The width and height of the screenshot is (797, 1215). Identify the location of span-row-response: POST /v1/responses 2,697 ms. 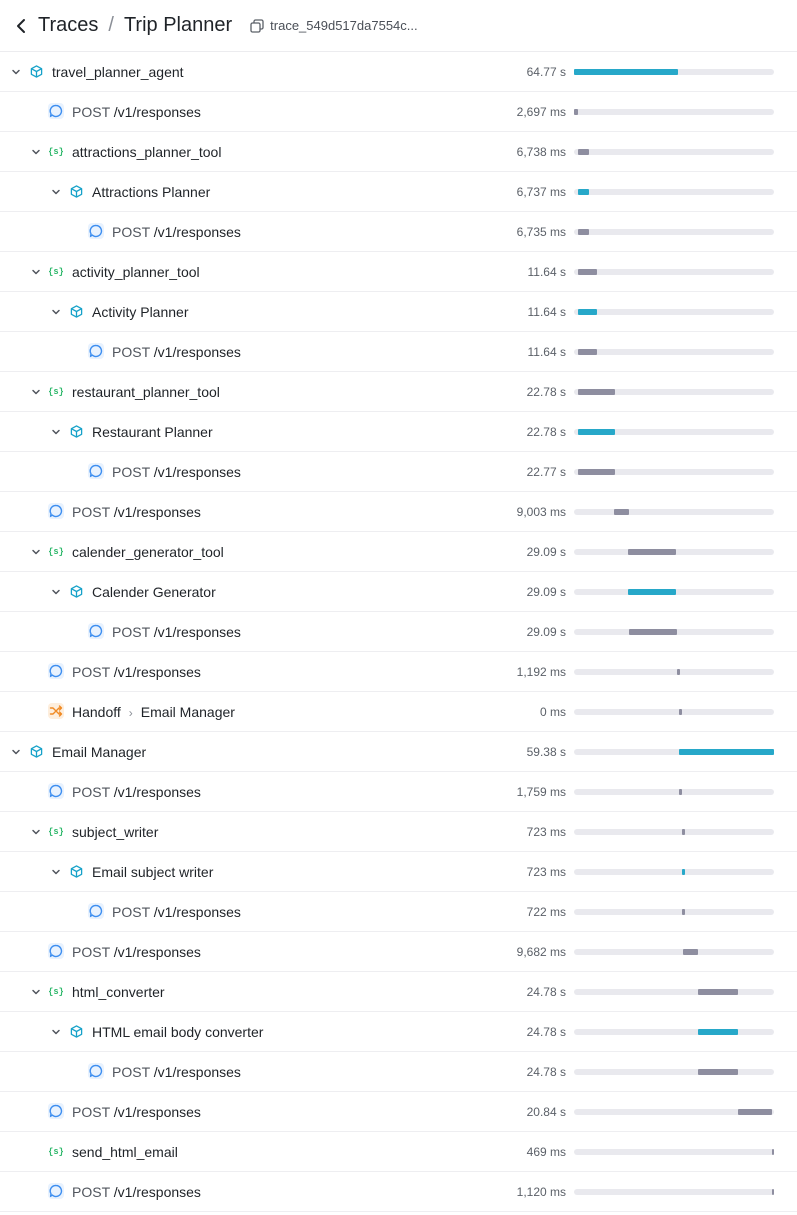
(398, 112).